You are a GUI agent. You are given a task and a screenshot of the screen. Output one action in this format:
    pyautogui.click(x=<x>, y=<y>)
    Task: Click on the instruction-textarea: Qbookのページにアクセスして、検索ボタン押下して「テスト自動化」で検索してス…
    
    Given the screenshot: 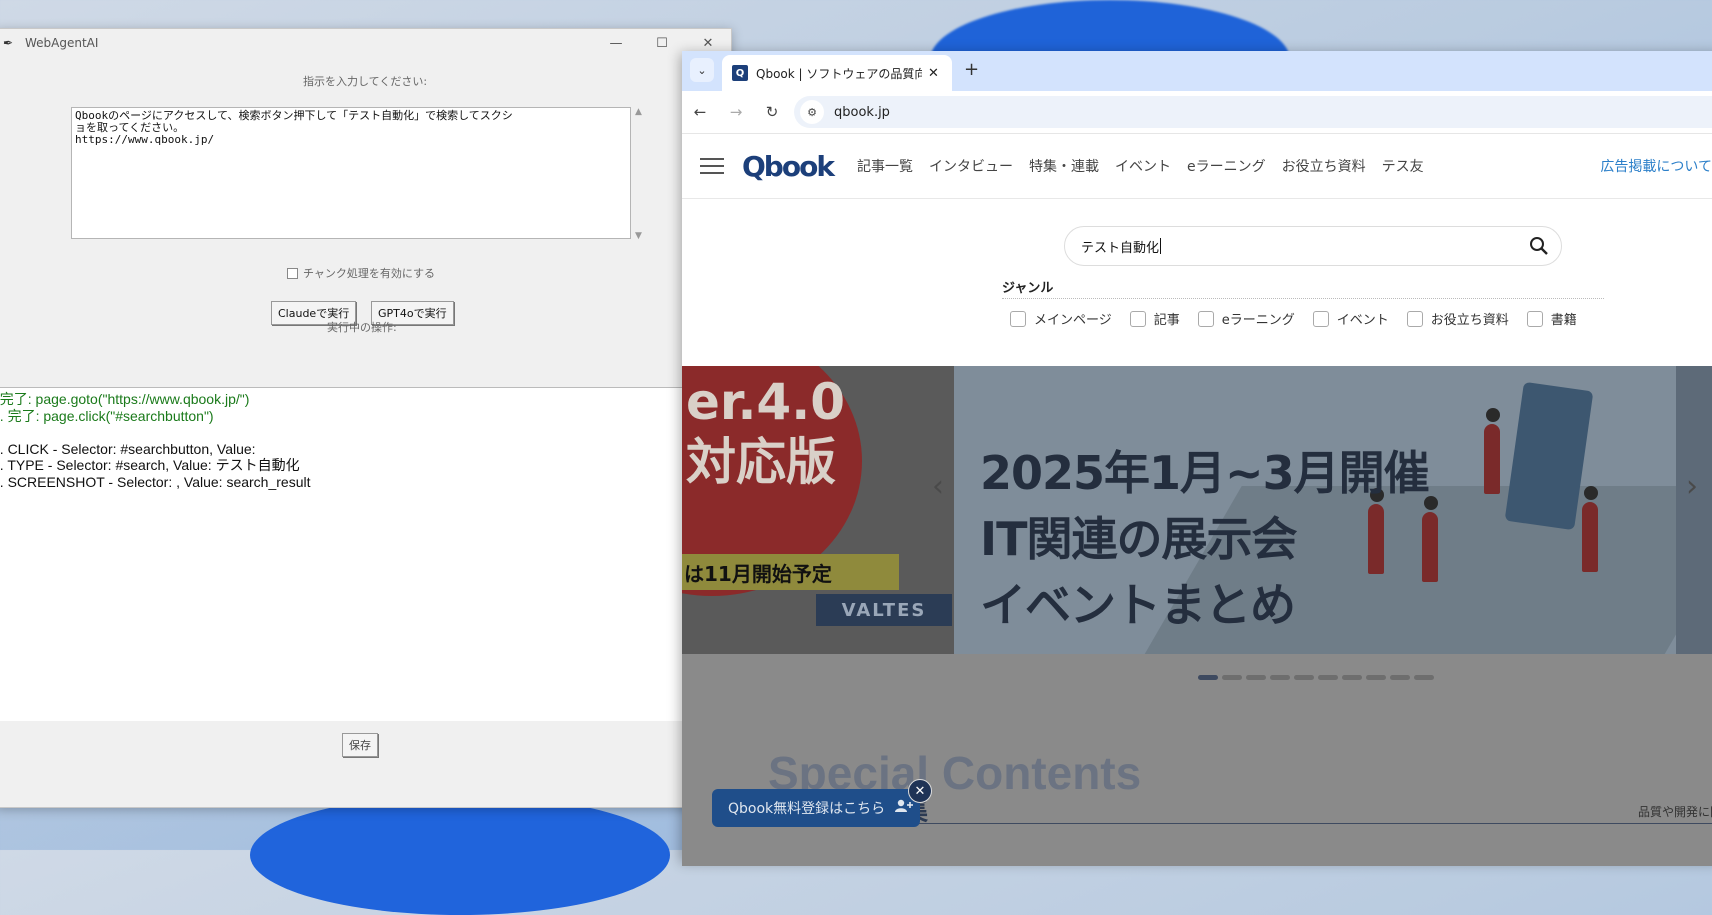 What is the action you would take?
    pyautogui.click(x=351, y=173)
    